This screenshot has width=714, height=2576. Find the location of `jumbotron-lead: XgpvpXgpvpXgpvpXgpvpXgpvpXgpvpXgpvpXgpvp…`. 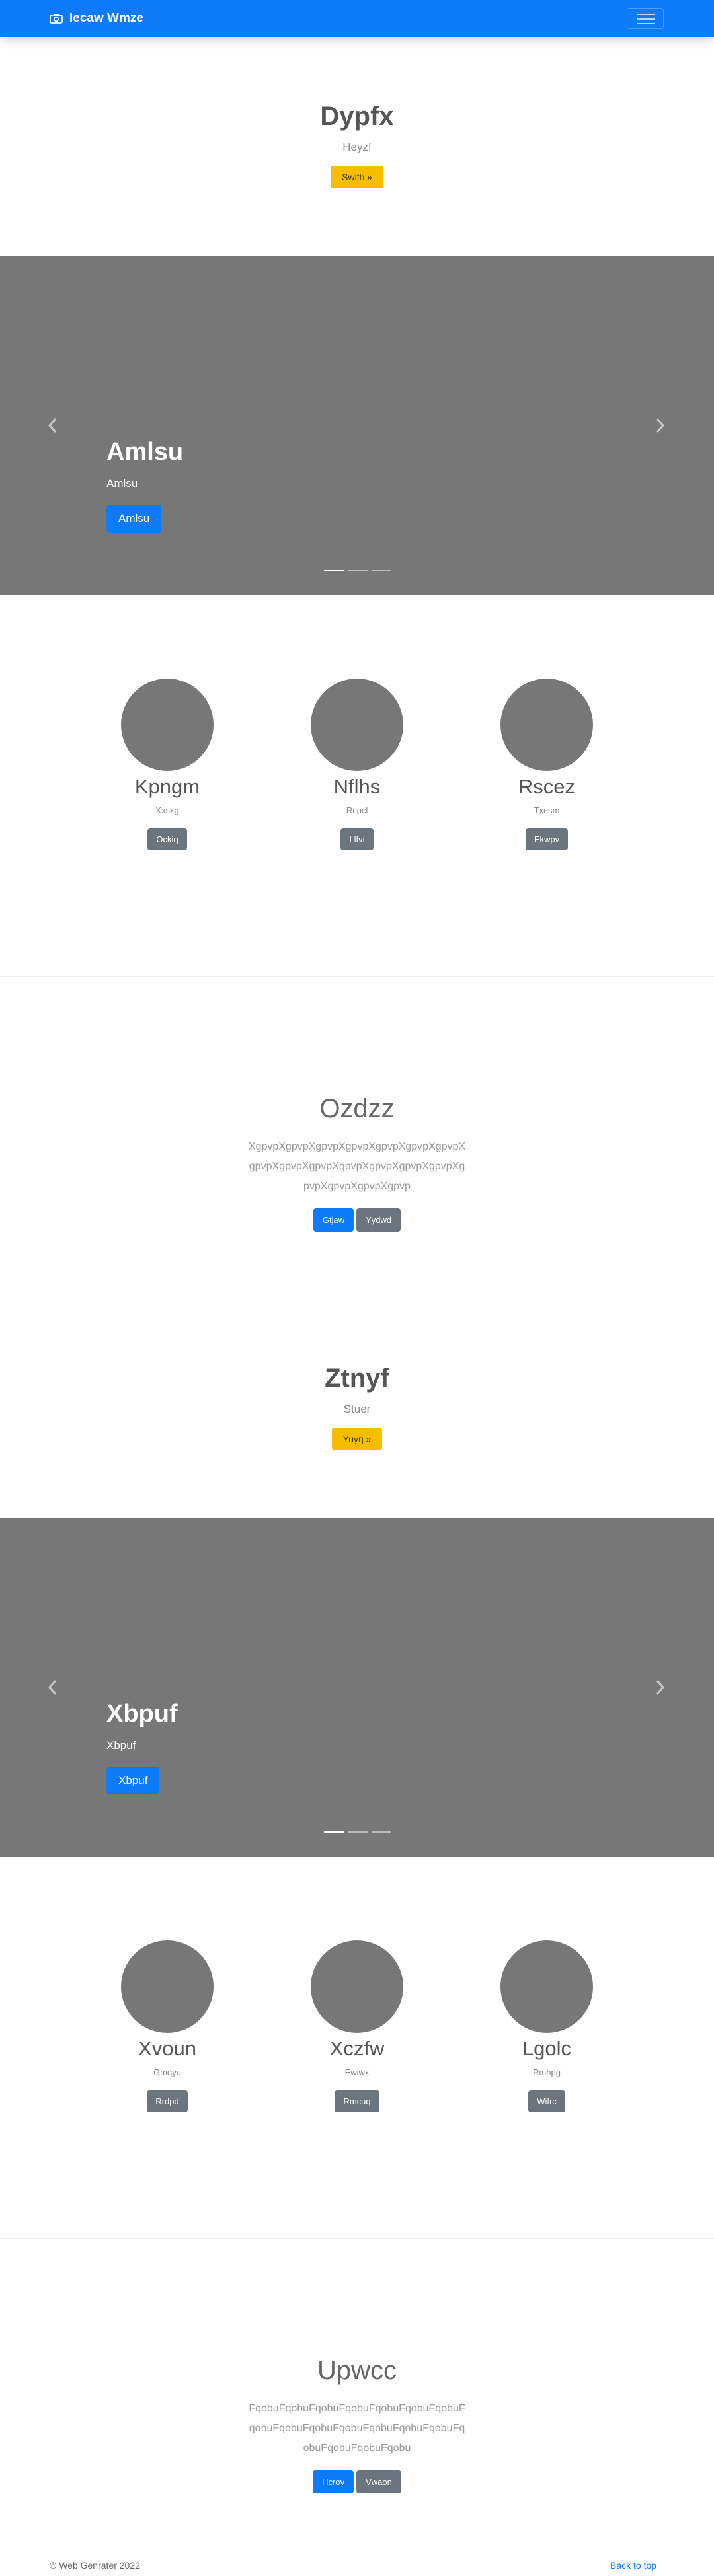

jumbotron-lead: XgpvpXgpvpXgpvpXgpvpXgpvpXgpvpXgpvpXgpvp… is located at coordinates (357, 1166).